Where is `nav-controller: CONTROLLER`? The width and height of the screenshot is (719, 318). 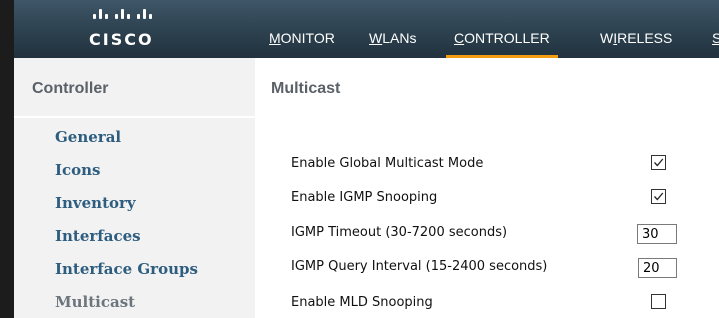
nav-controller: CONTROLLER is located at coordinates (502, 44).